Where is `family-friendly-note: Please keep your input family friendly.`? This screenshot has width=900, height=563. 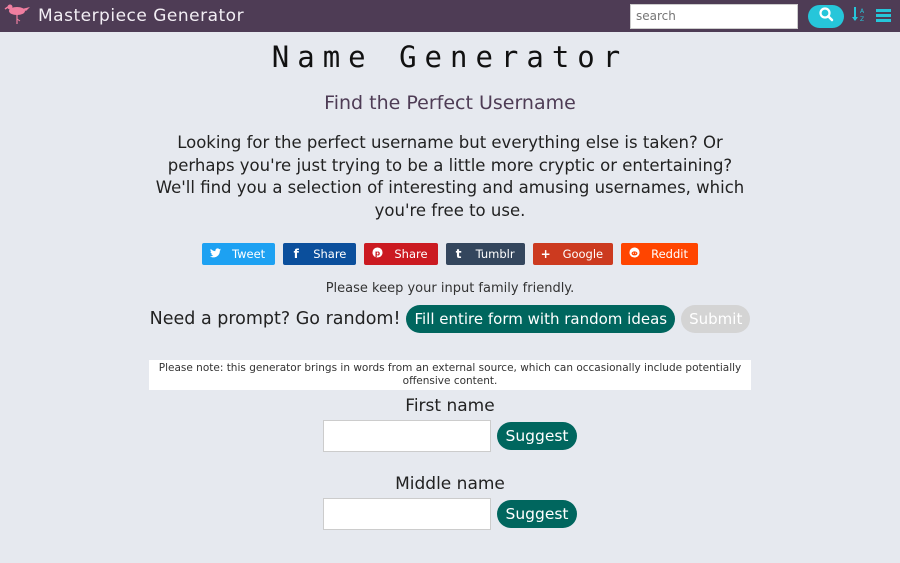 family-friendly-note: Please keep your input family friendly. is located at coordinates (450, 288).